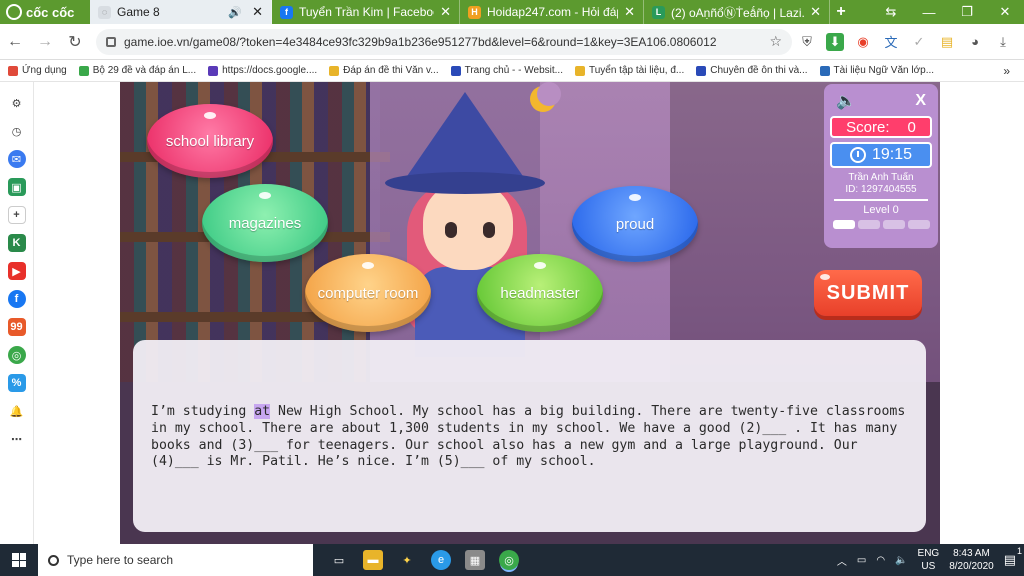 The width and height of the screenshot is (1024, 576). I want to click on wifi-icon: ◠, so click(880, 560).